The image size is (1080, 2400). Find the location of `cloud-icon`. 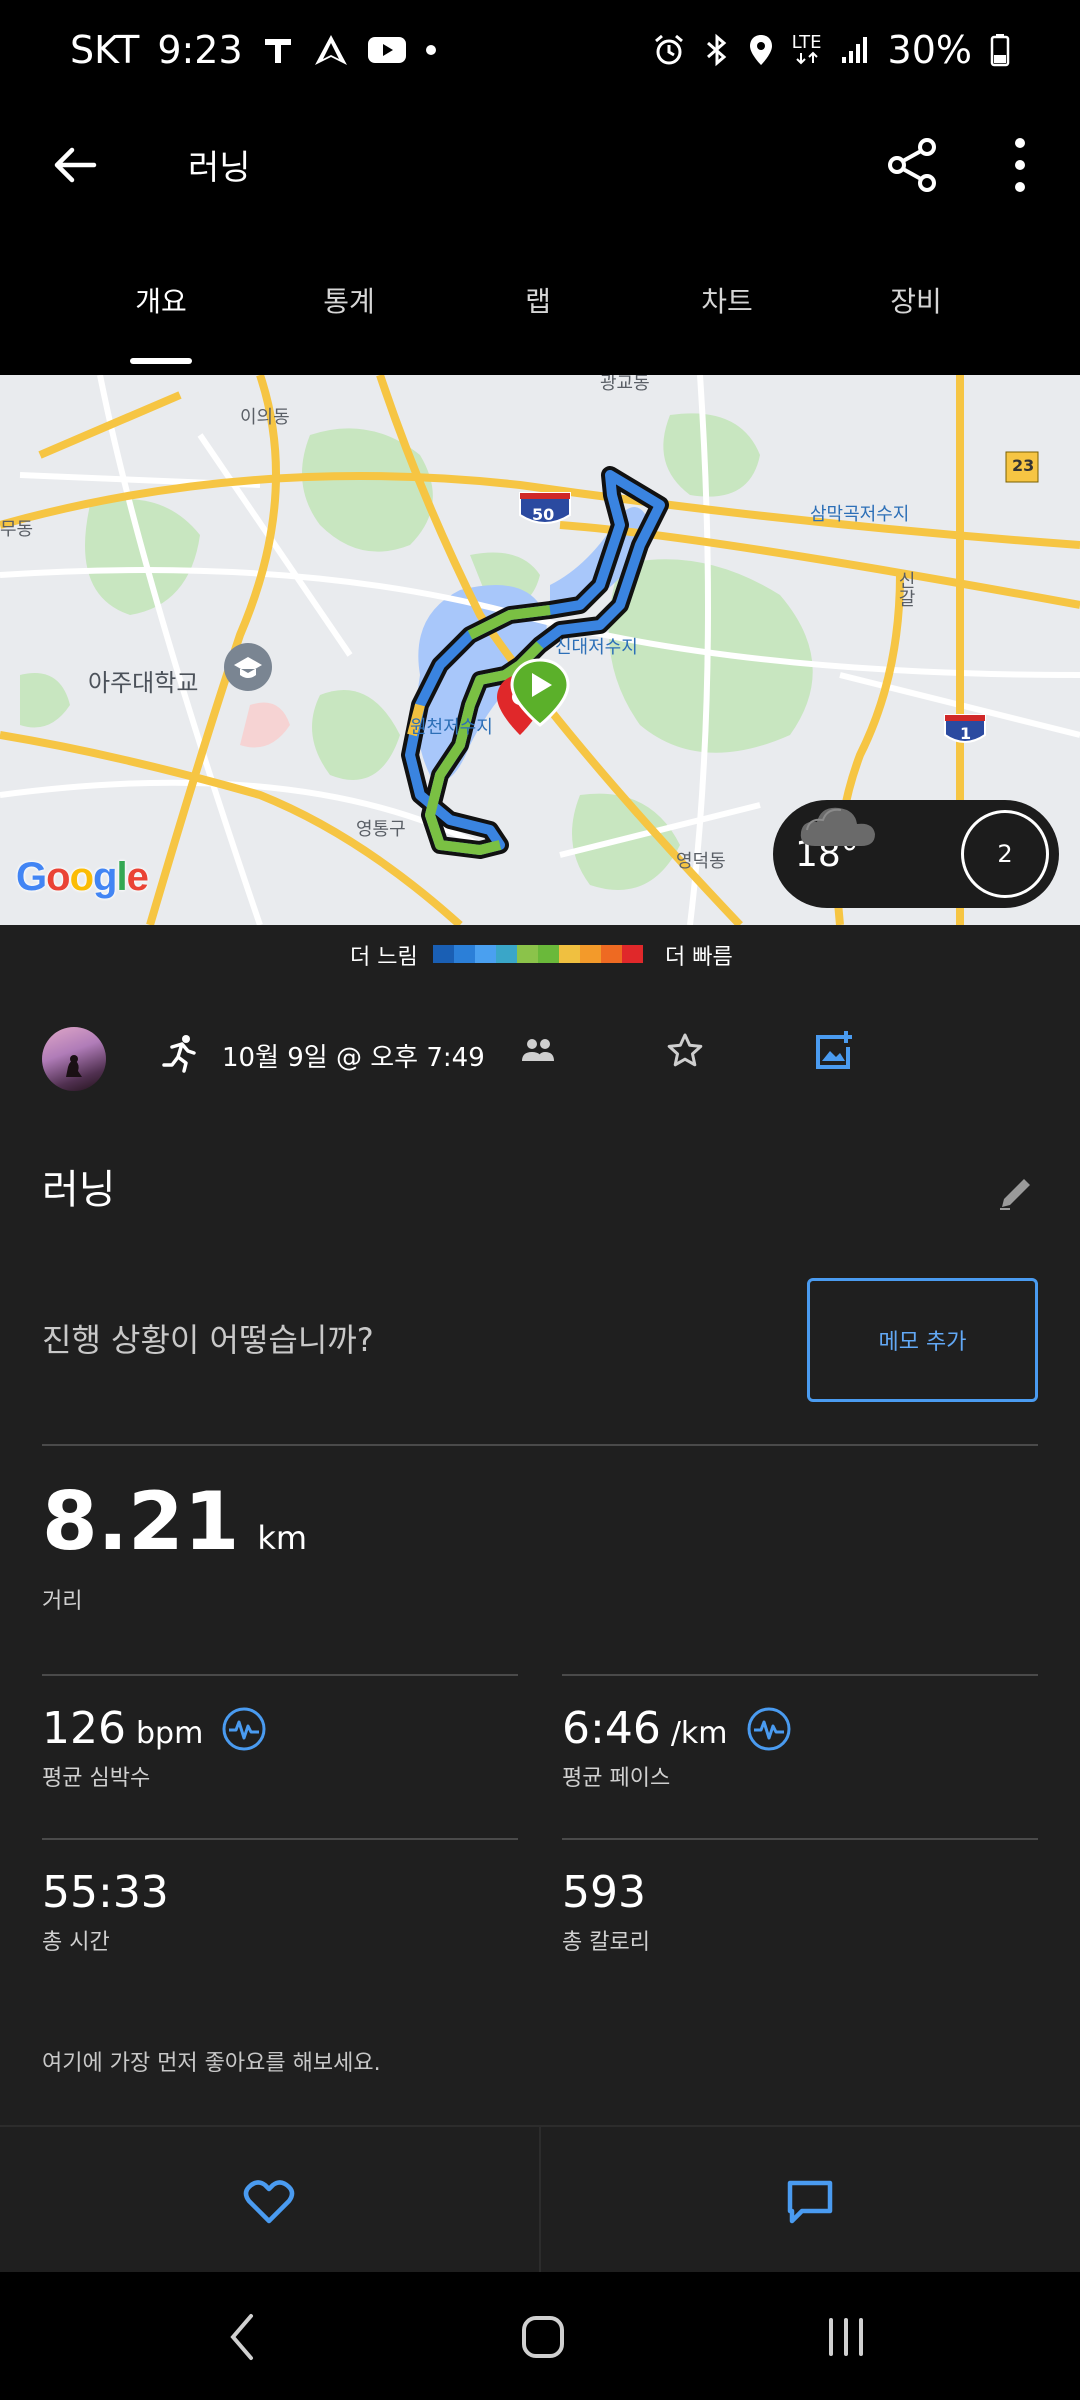

cloud-icon is located at coordinates (837, 826).